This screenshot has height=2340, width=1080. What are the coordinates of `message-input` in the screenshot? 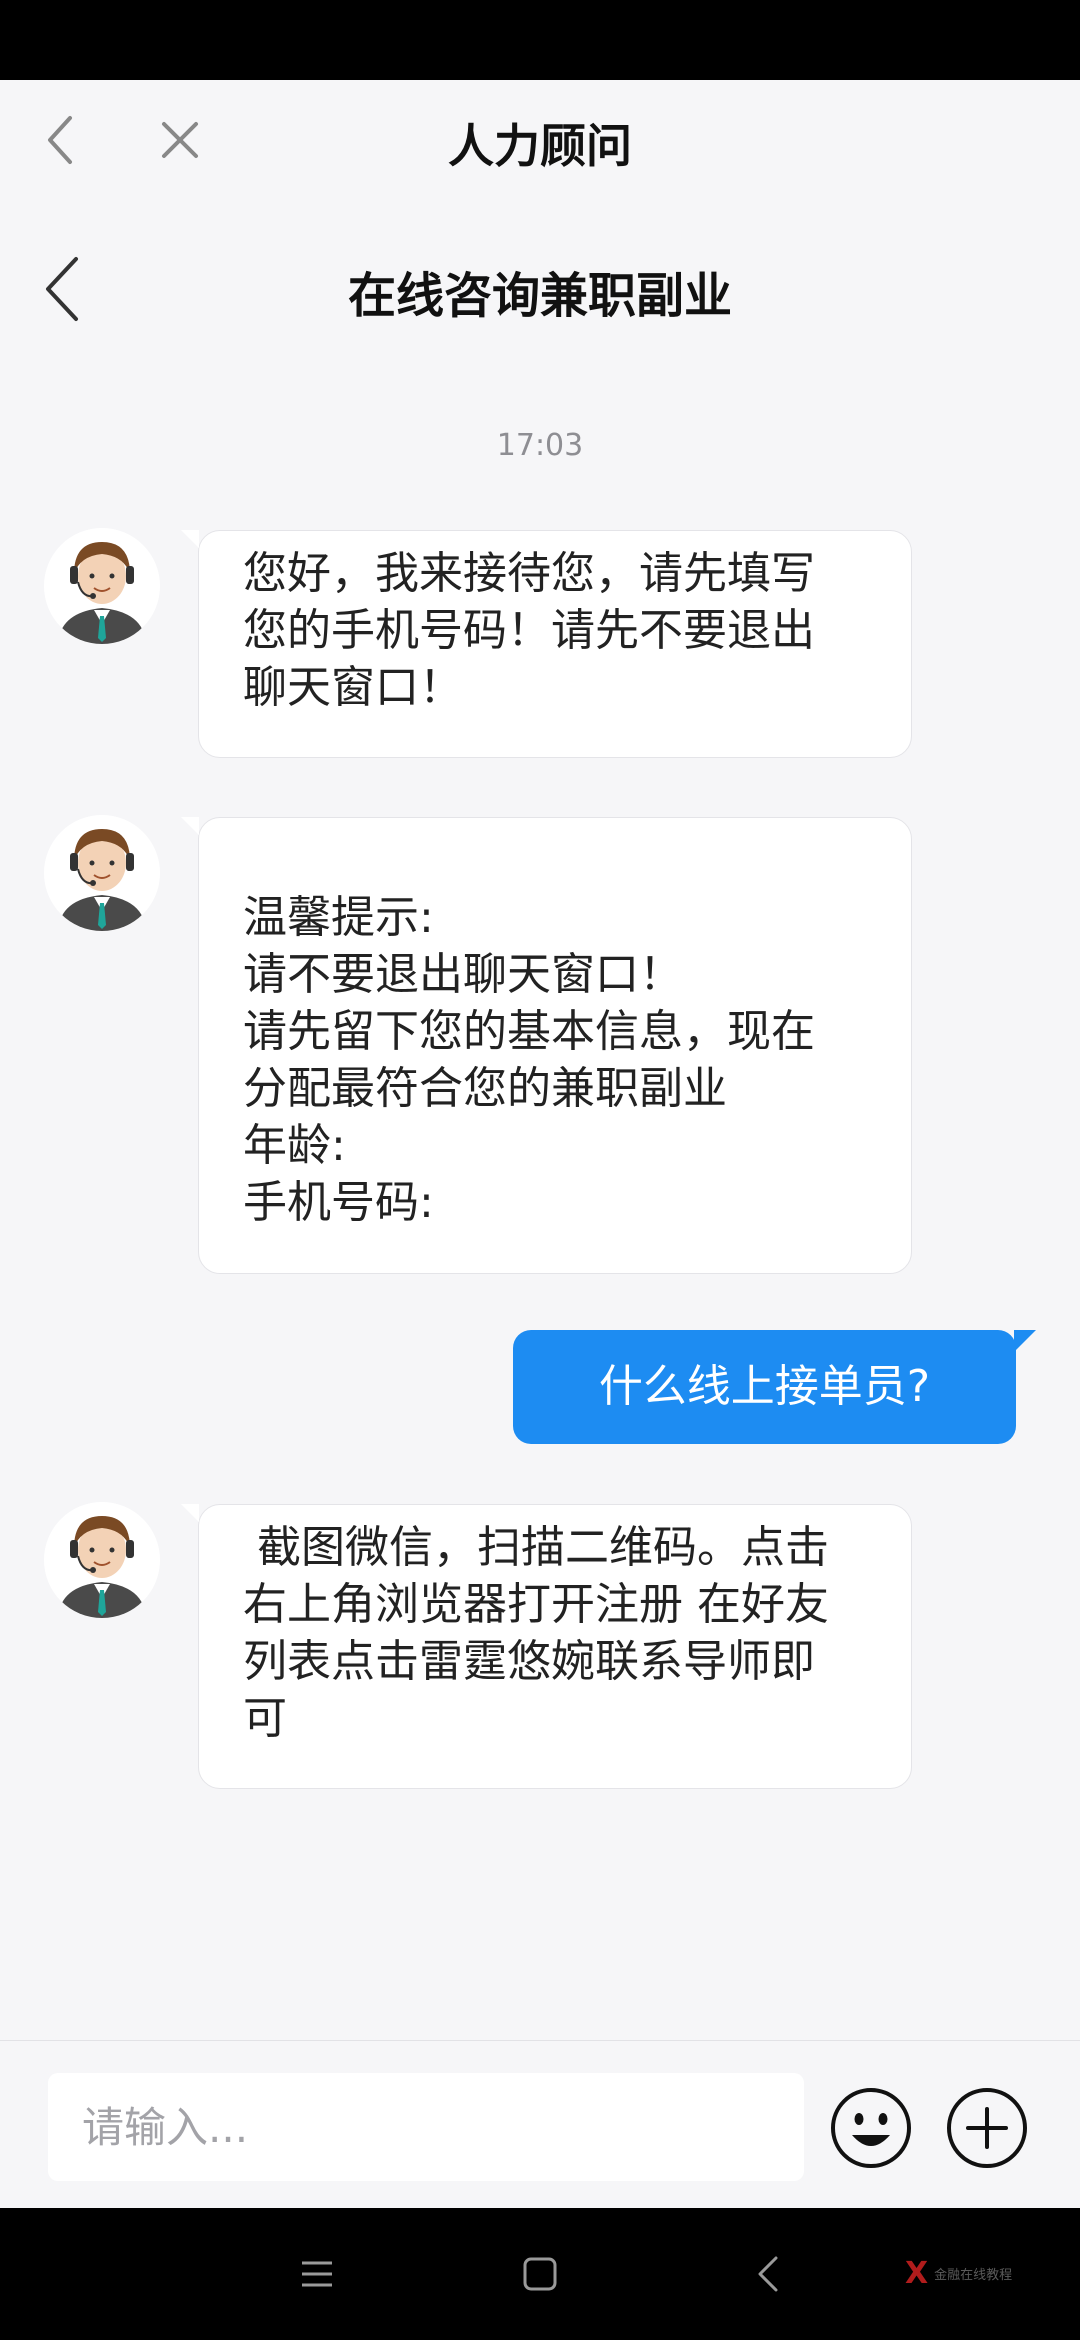 It's located at (426, 2127).